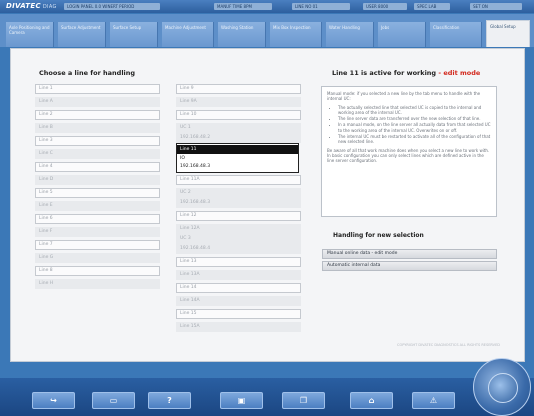  Describe the element at coordinates (112, 6) in the screenshot. I see `header-field-session: LOGIN PANEL 0.0 WINERT PERIOD` at that location.